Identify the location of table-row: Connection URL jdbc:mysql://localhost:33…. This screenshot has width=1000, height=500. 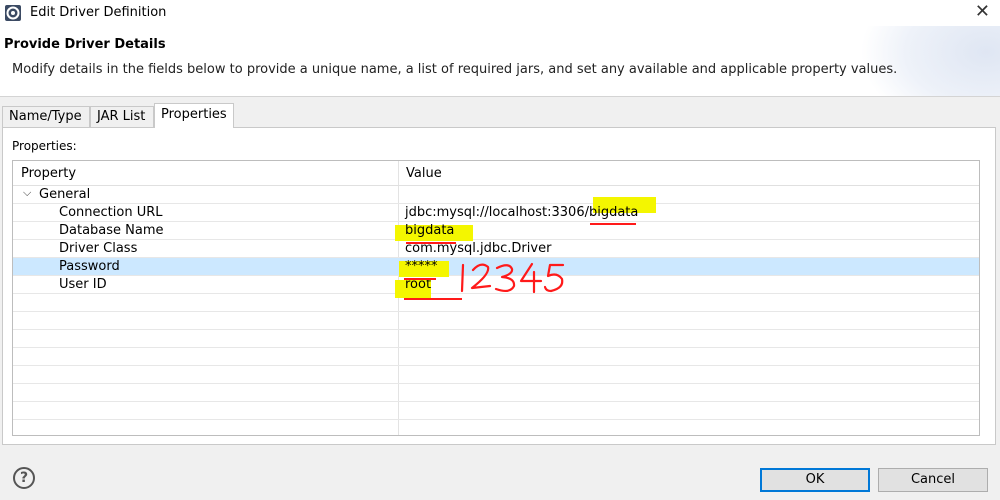
(496, 213).